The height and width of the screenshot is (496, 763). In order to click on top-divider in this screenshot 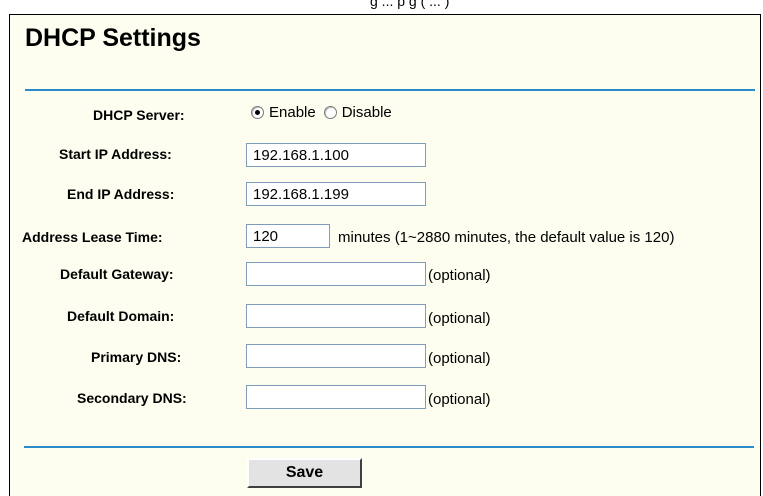, I will do `click(390, 90)`.